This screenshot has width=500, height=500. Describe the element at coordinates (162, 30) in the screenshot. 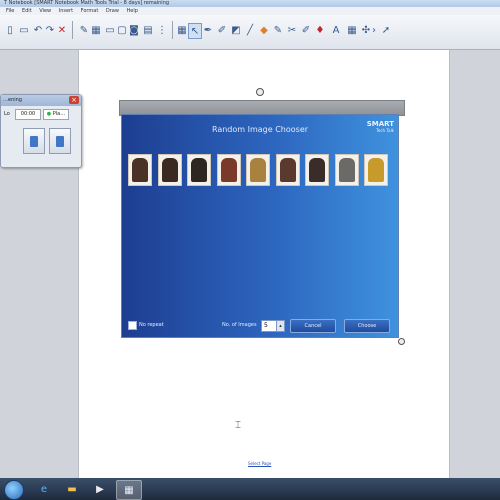

I see `align-icon: ⋮` at that location.